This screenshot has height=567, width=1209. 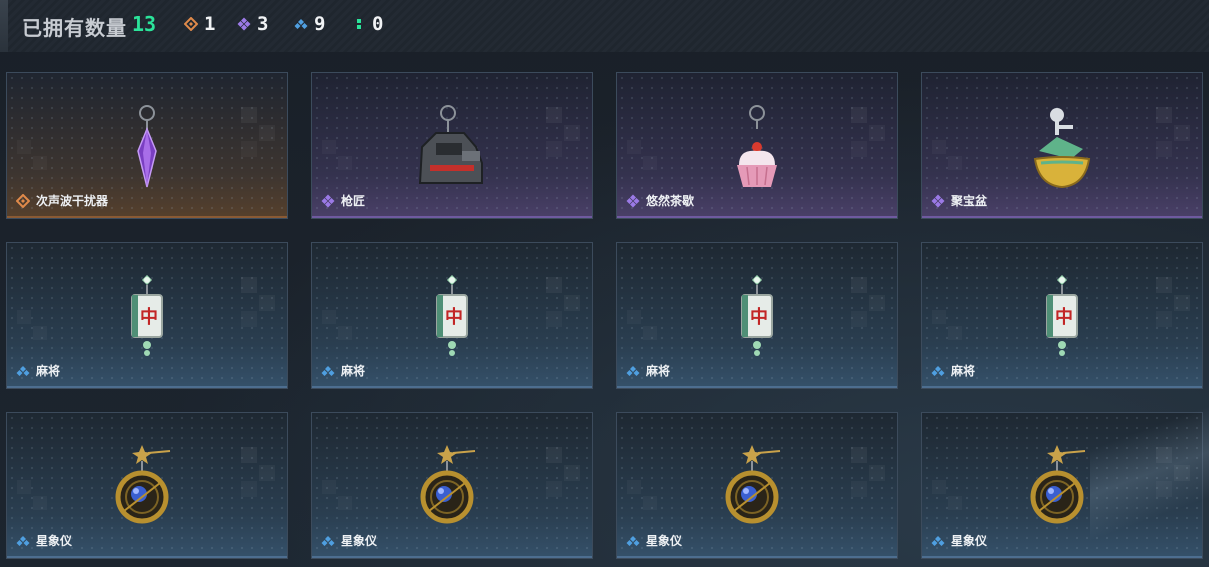 What do you see at coordinates (1062, 150) in the screenshot?
I see `treasure-bowl-charm-icon` at bounding box center [1062, 150].